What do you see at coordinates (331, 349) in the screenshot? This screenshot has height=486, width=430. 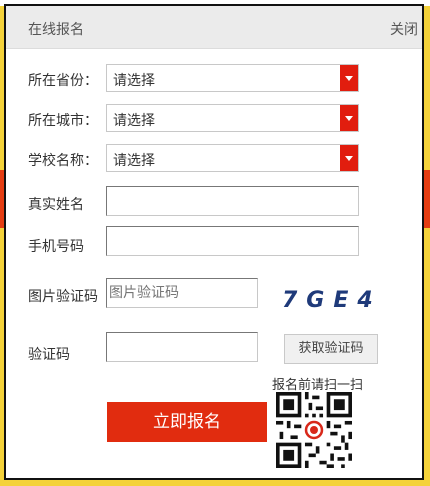 I see `get-sms-code-button: 获取验证码` at bounding box center [331, 349].